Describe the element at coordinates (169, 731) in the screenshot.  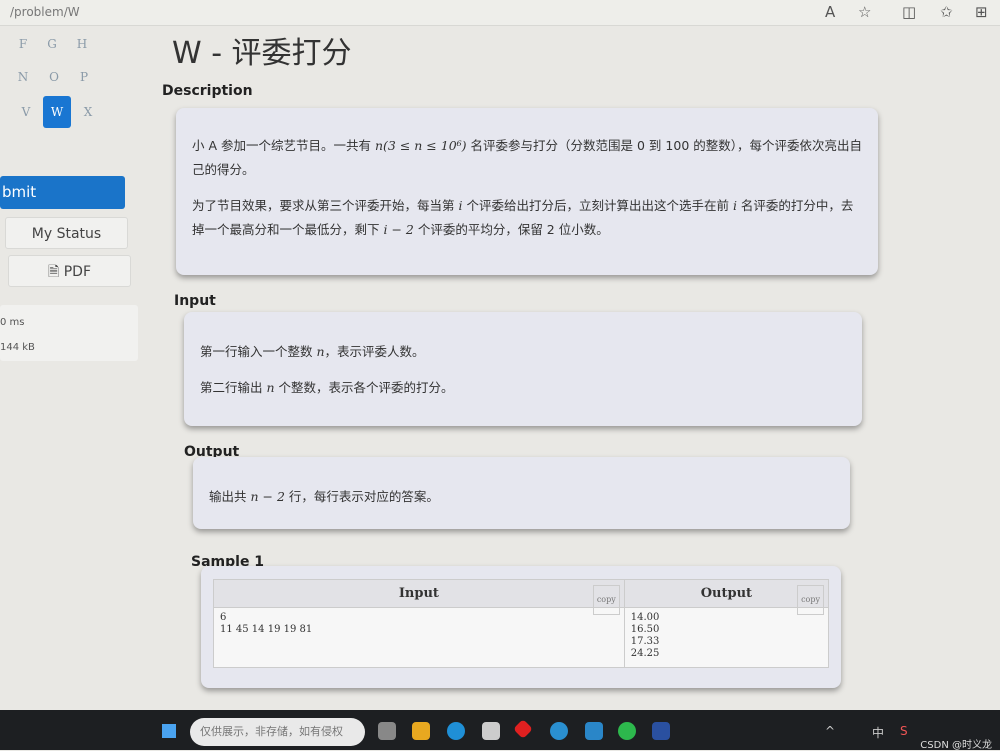
I see `start-icon` at that location.